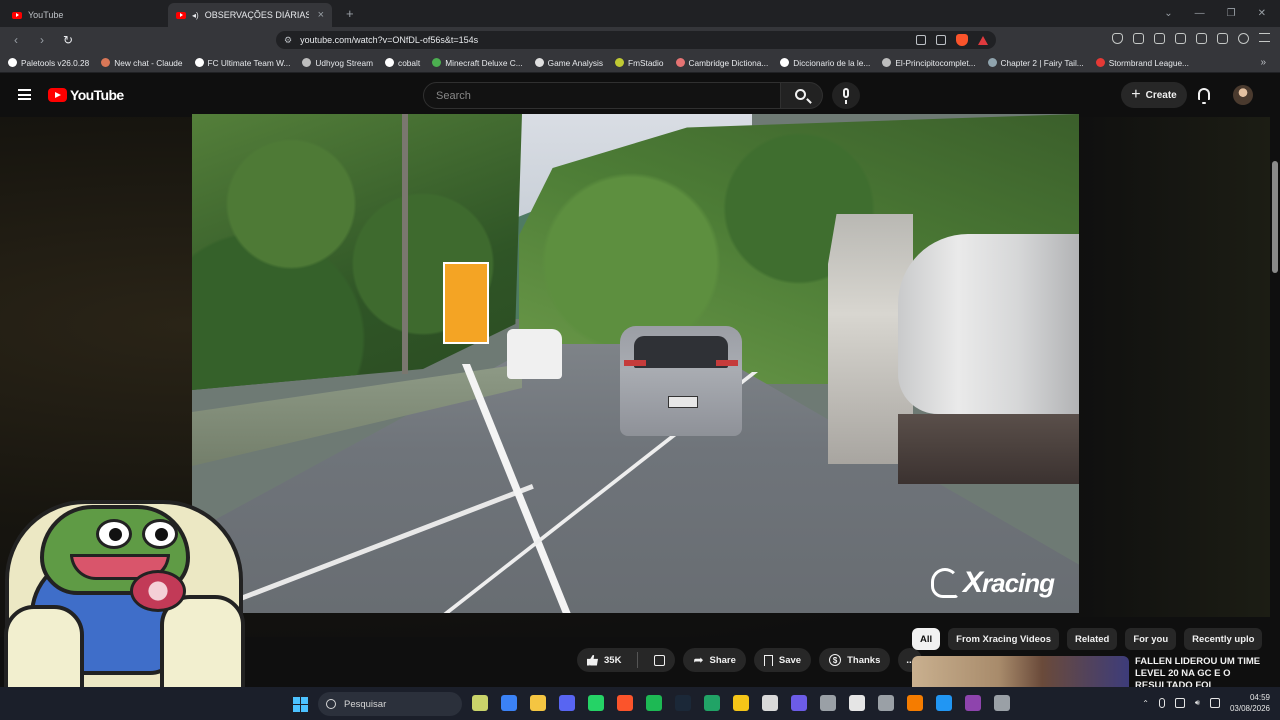  Describe the element at coordinates (698, 660) in the screenshot. I see `share-icon: ➦` at that location.